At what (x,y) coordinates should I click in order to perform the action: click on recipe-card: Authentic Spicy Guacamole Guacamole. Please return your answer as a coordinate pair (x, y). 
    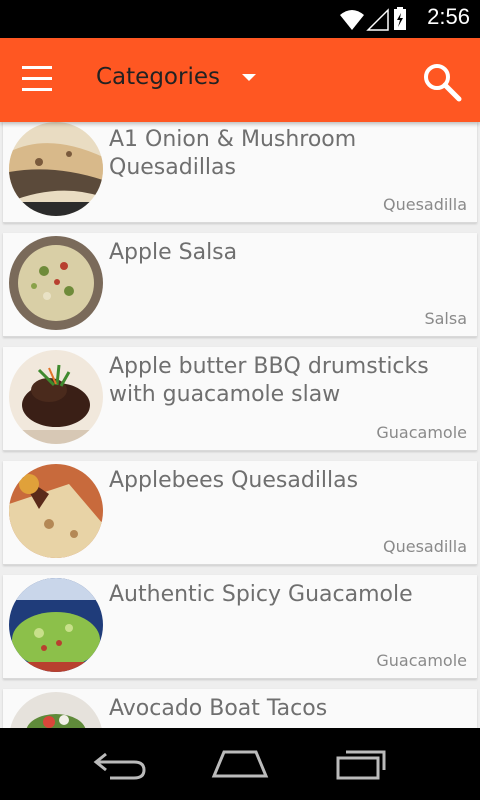
    Looking at the image, I should click on (240, 627).